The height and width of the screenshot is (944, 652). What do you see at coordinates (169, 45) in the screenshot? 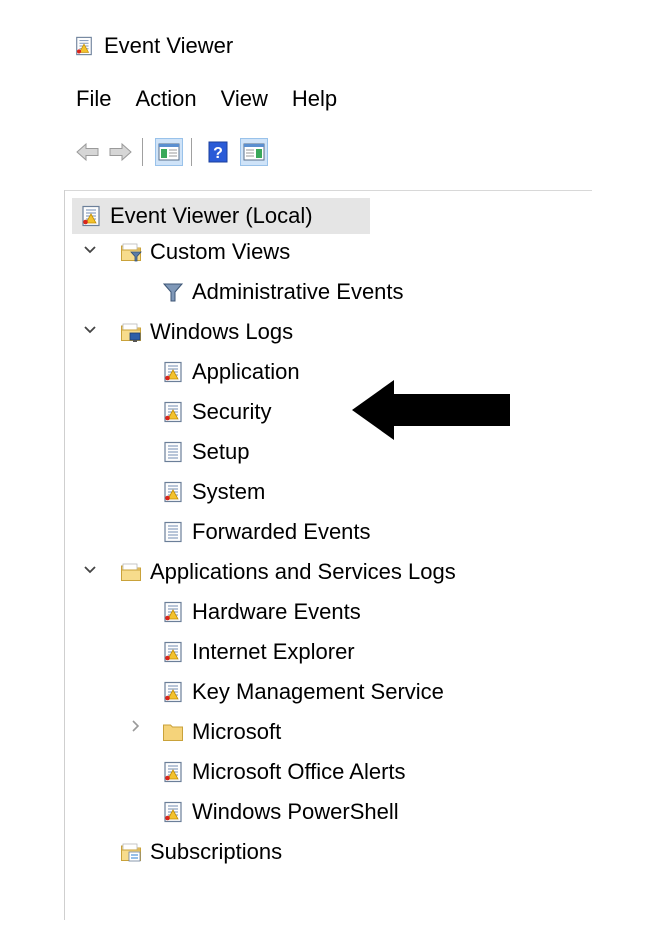
I see `window-title: Event Viewer` at bounding box center [169, 45].